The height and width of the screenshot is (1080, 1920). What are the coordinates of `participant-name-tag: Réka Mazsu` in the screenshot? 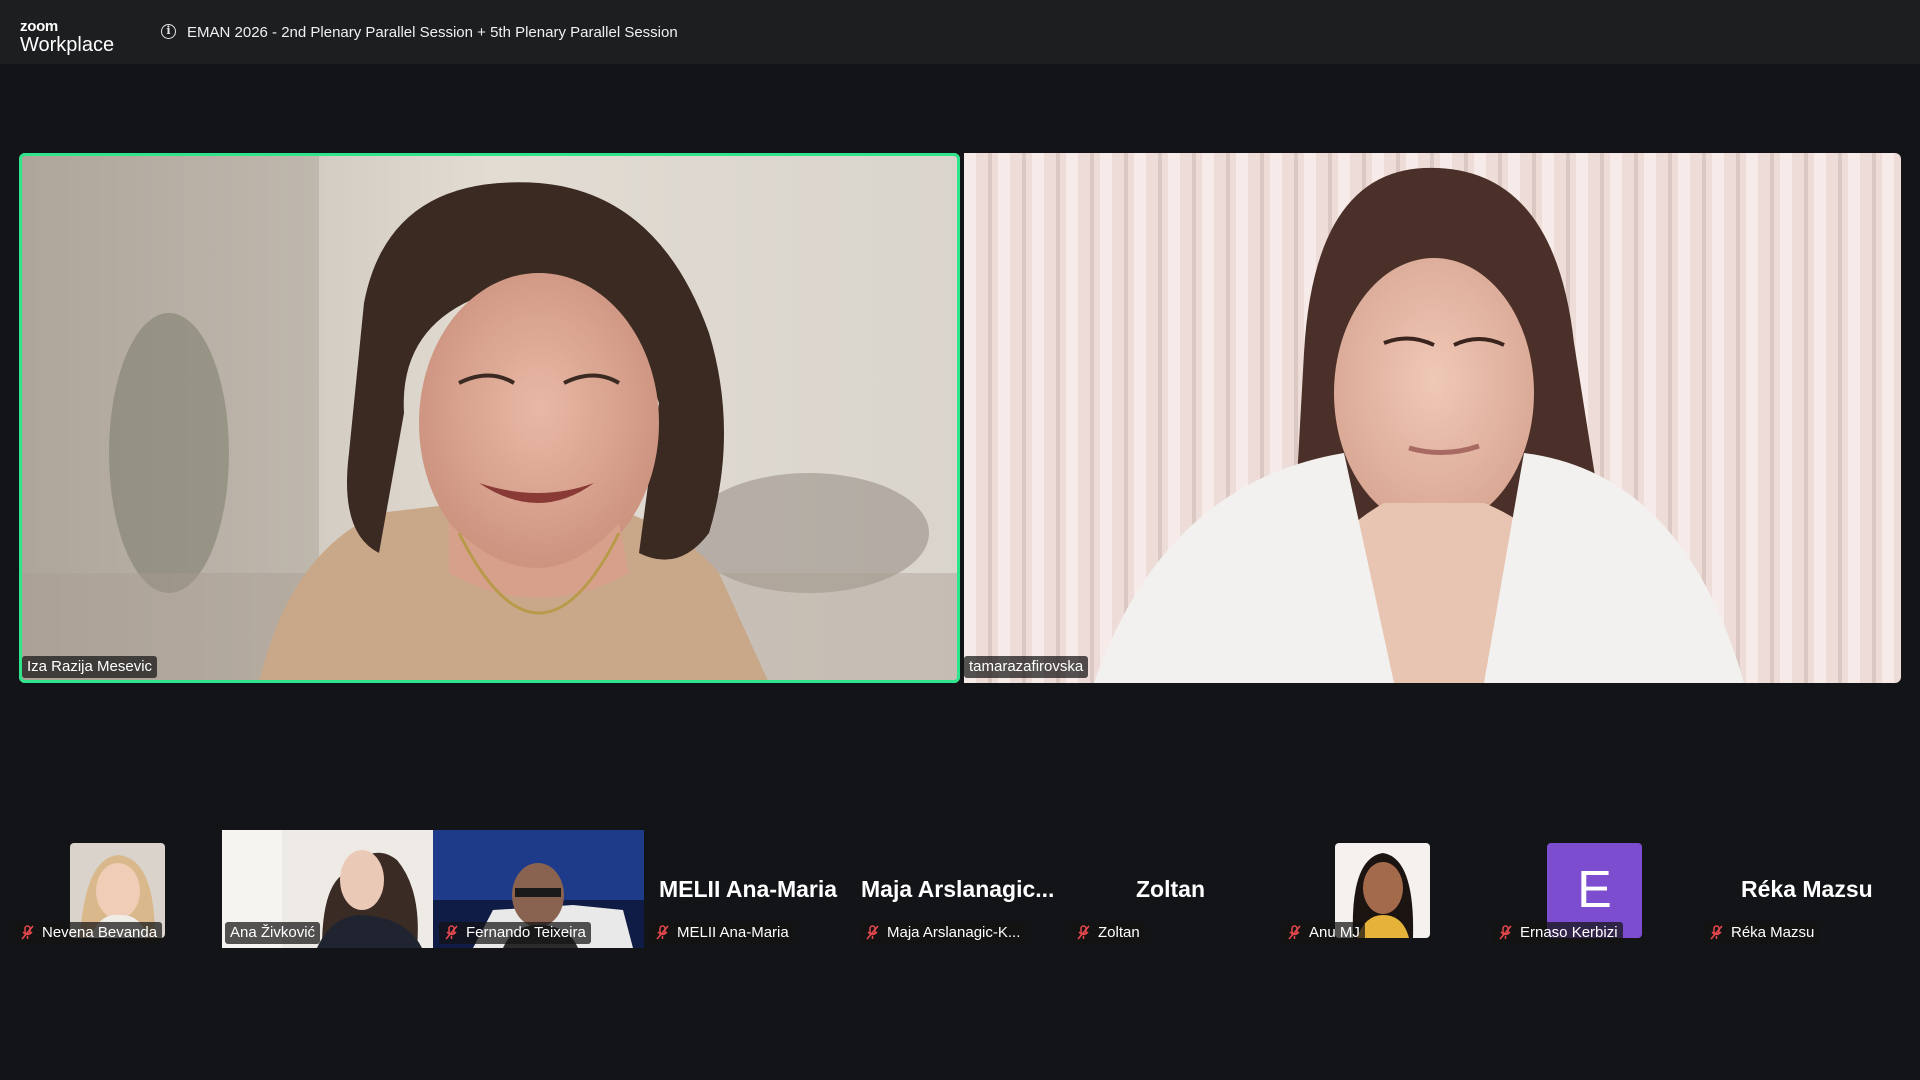 It's located at (1762, 933).